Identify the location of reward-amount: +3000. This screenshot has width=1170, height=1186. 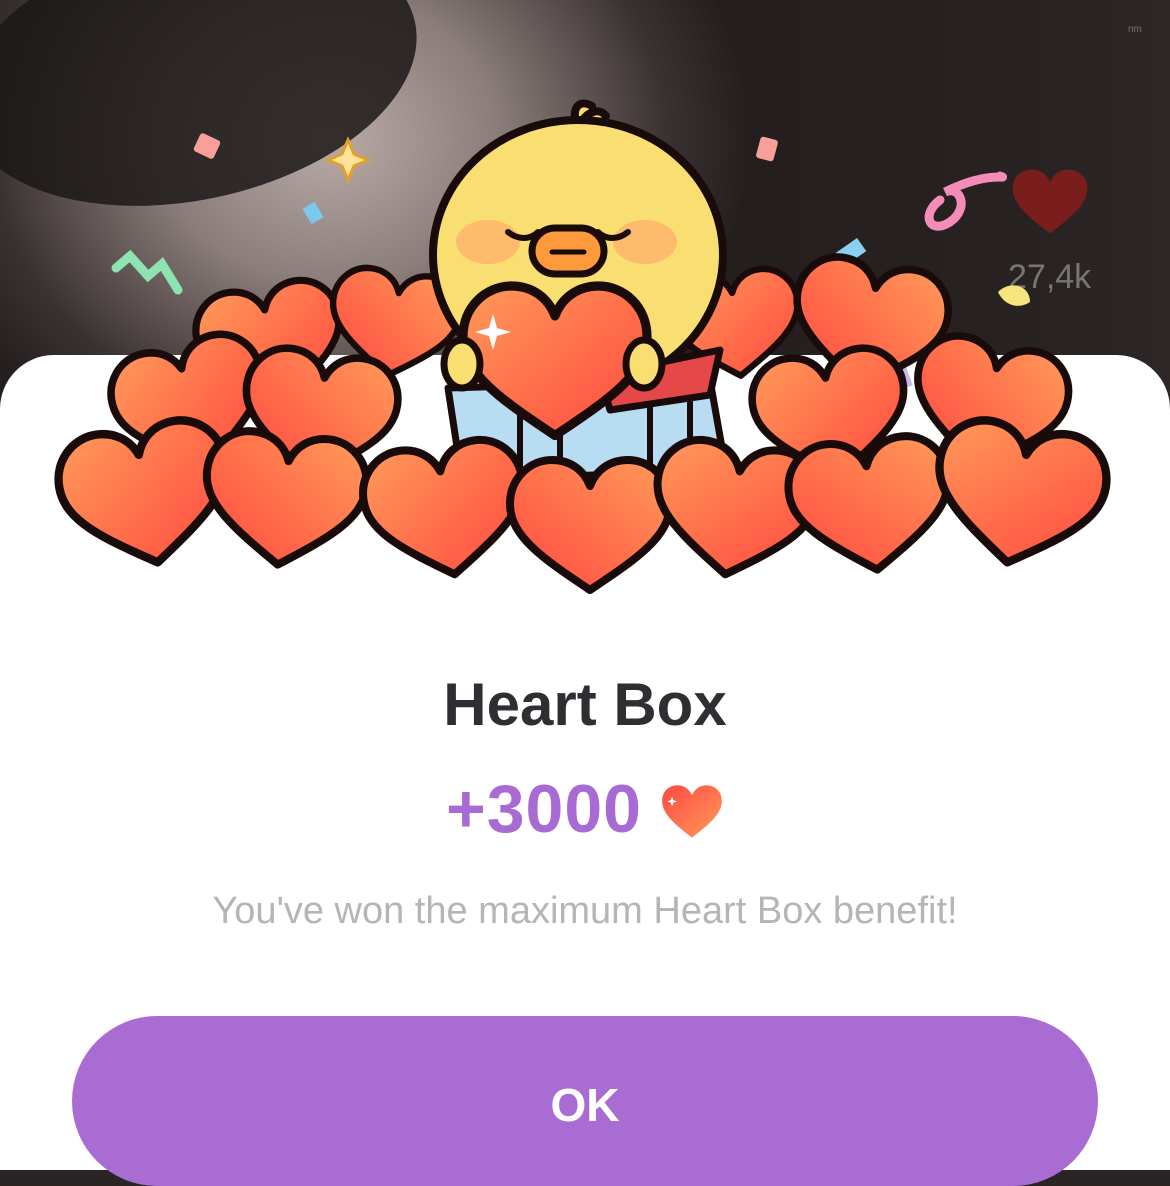
(544, 809).